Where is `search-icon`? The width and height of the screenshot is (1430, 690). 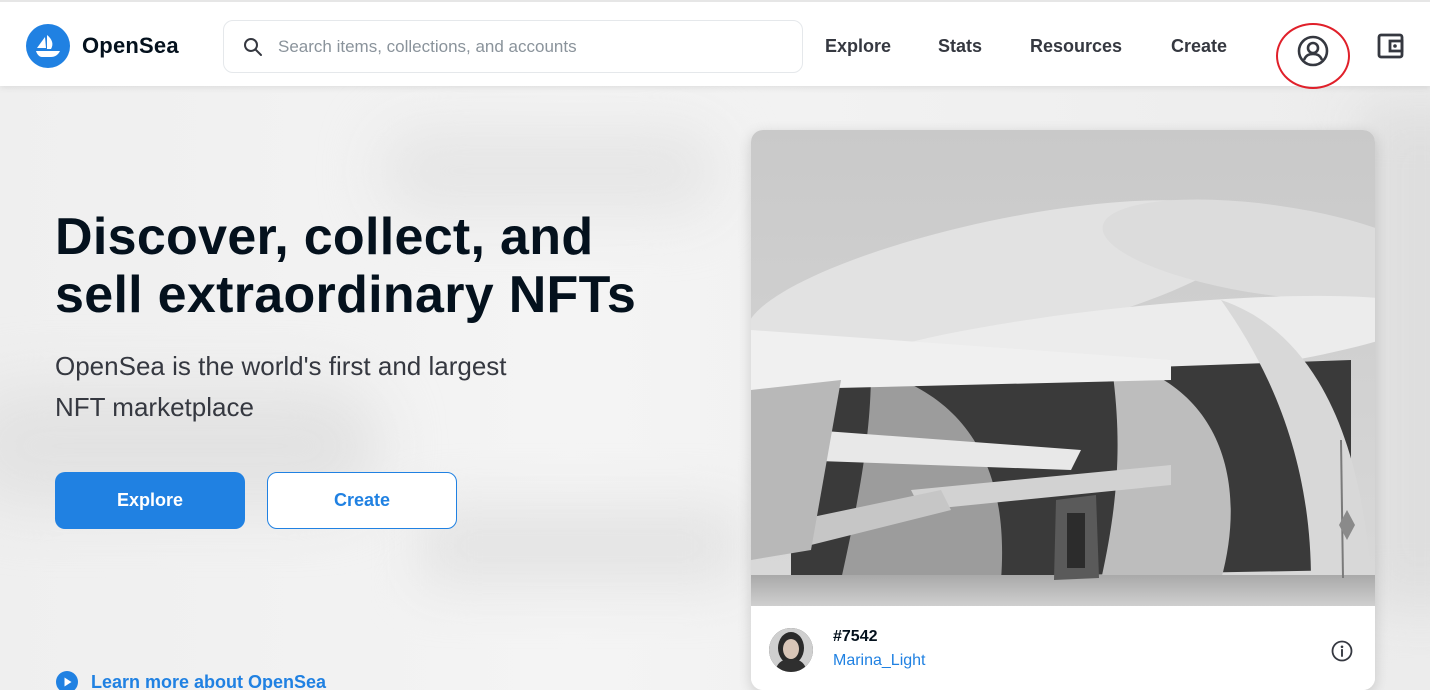
search-icon is located at coordinates (253, 47).